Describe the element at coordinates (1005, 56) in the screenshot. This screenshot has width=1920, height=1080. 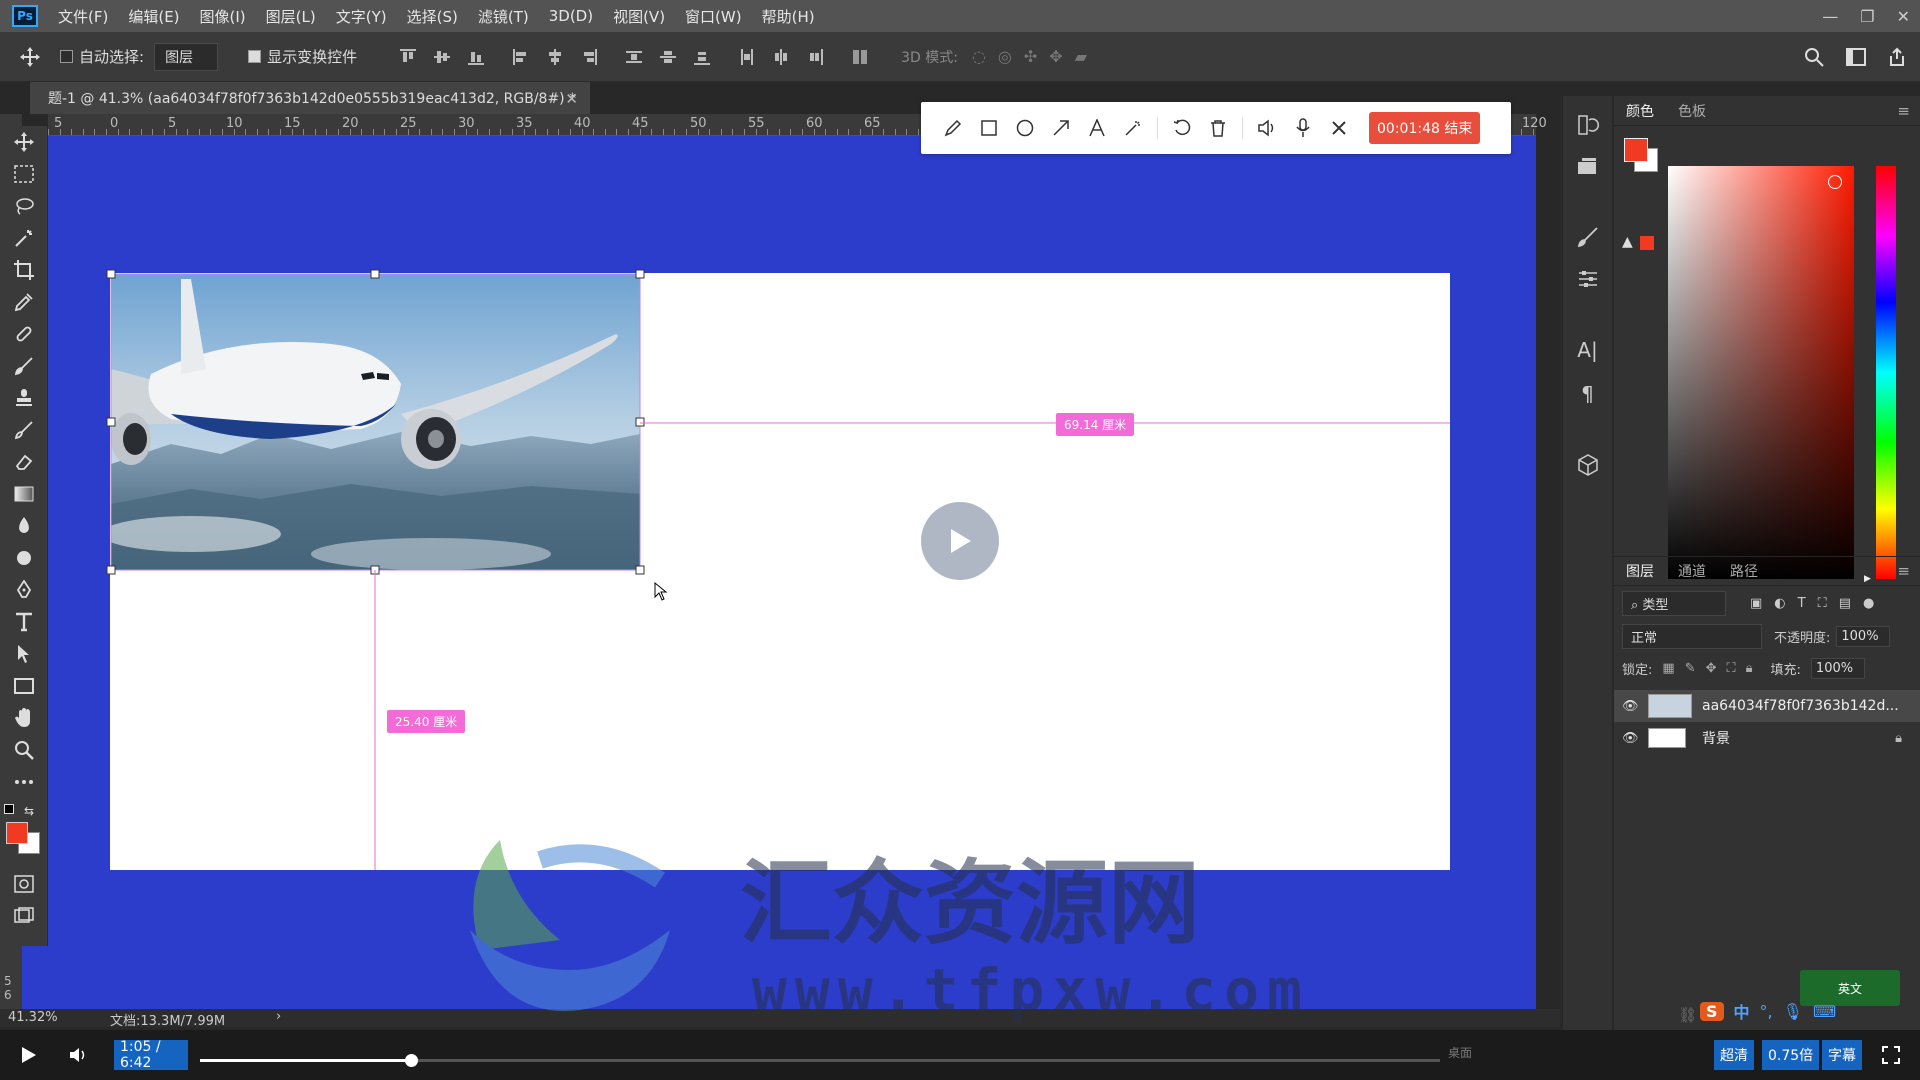
I see `3d-roll-icon: ◎` at that location.